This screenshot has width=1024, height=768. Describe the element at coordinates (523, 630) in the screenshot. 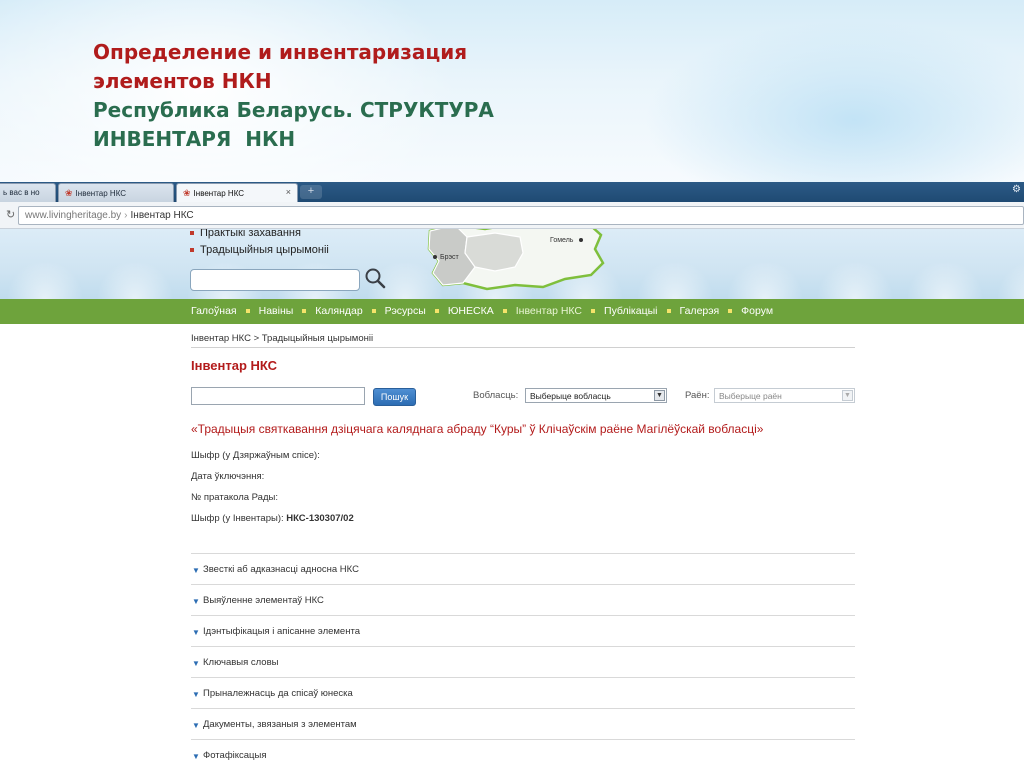

I see `accordion-section: ▼ Ідэнтыфікацыя і апісанне элемента` at that location.